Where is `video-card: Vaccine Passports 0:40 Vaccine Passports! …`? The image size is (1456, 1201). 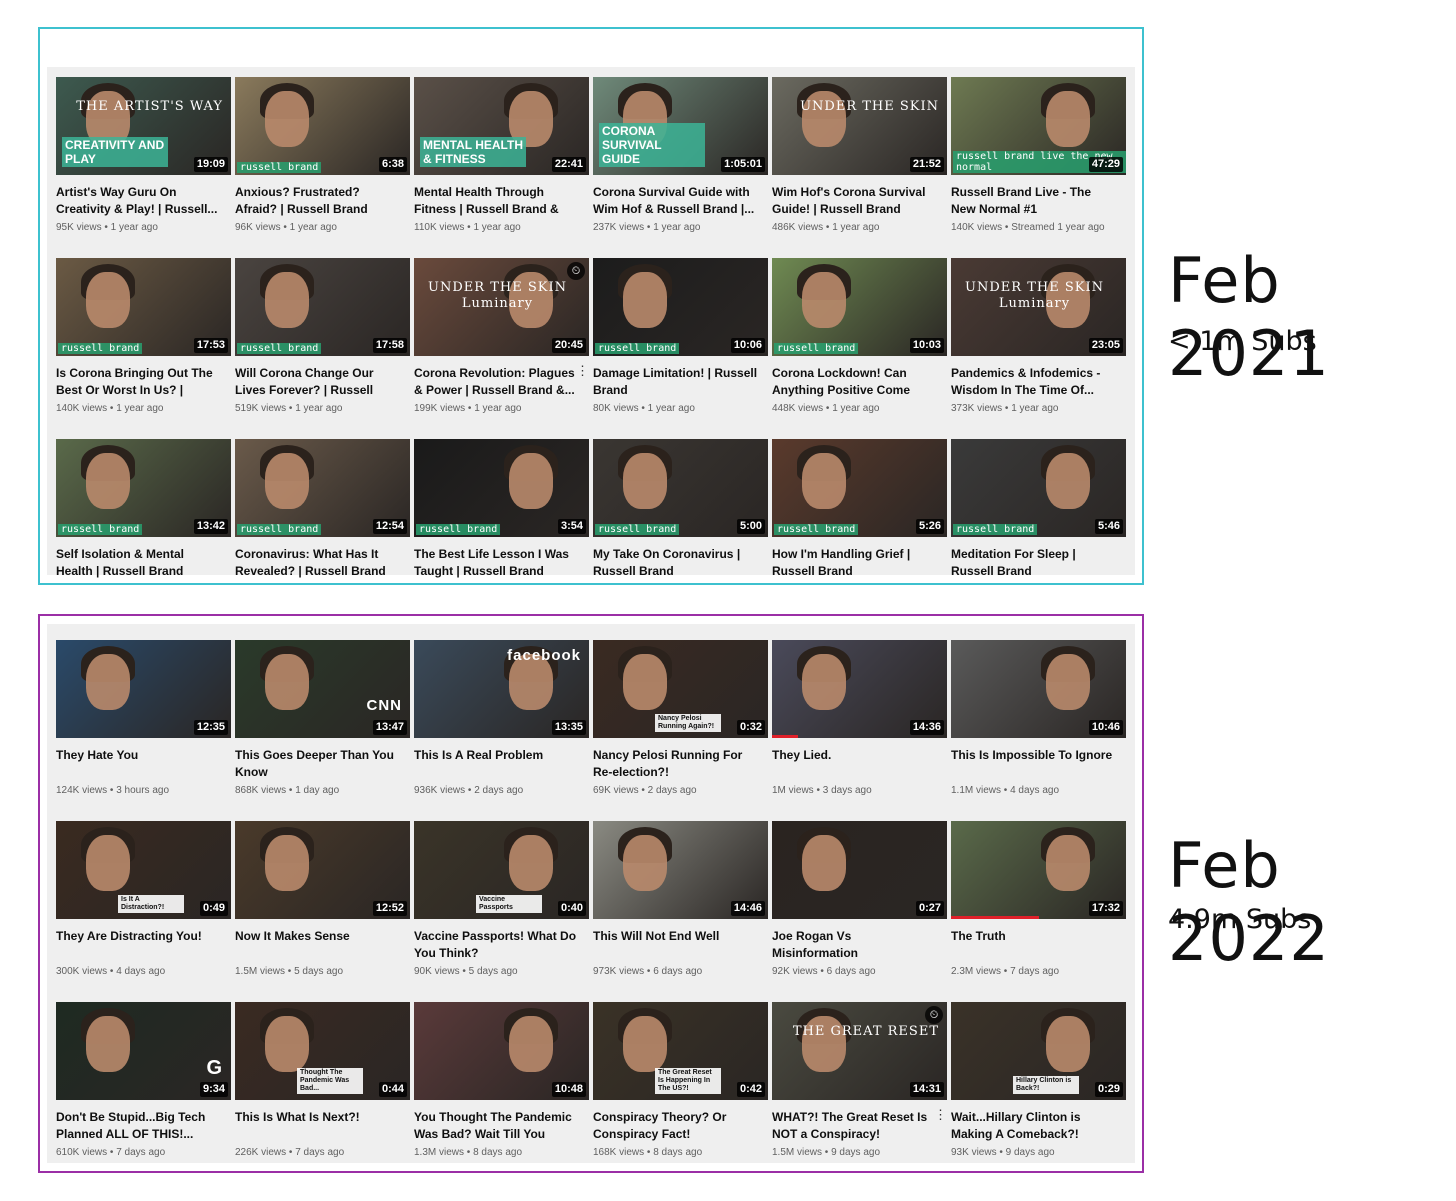 video-card: Vaccine Passports 0:40 Vaccine Passports! … is located at coordinates (501, 910).